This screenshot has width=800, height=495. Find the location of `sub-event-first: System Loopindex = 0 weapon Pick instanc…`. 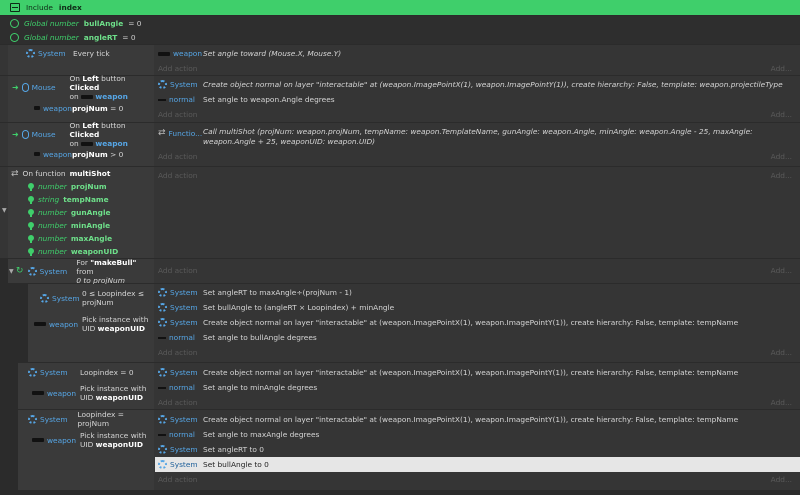

sub-event-first: System Loopindex = 0 weapon Pick instanc… is located at coordinates (409, 386).